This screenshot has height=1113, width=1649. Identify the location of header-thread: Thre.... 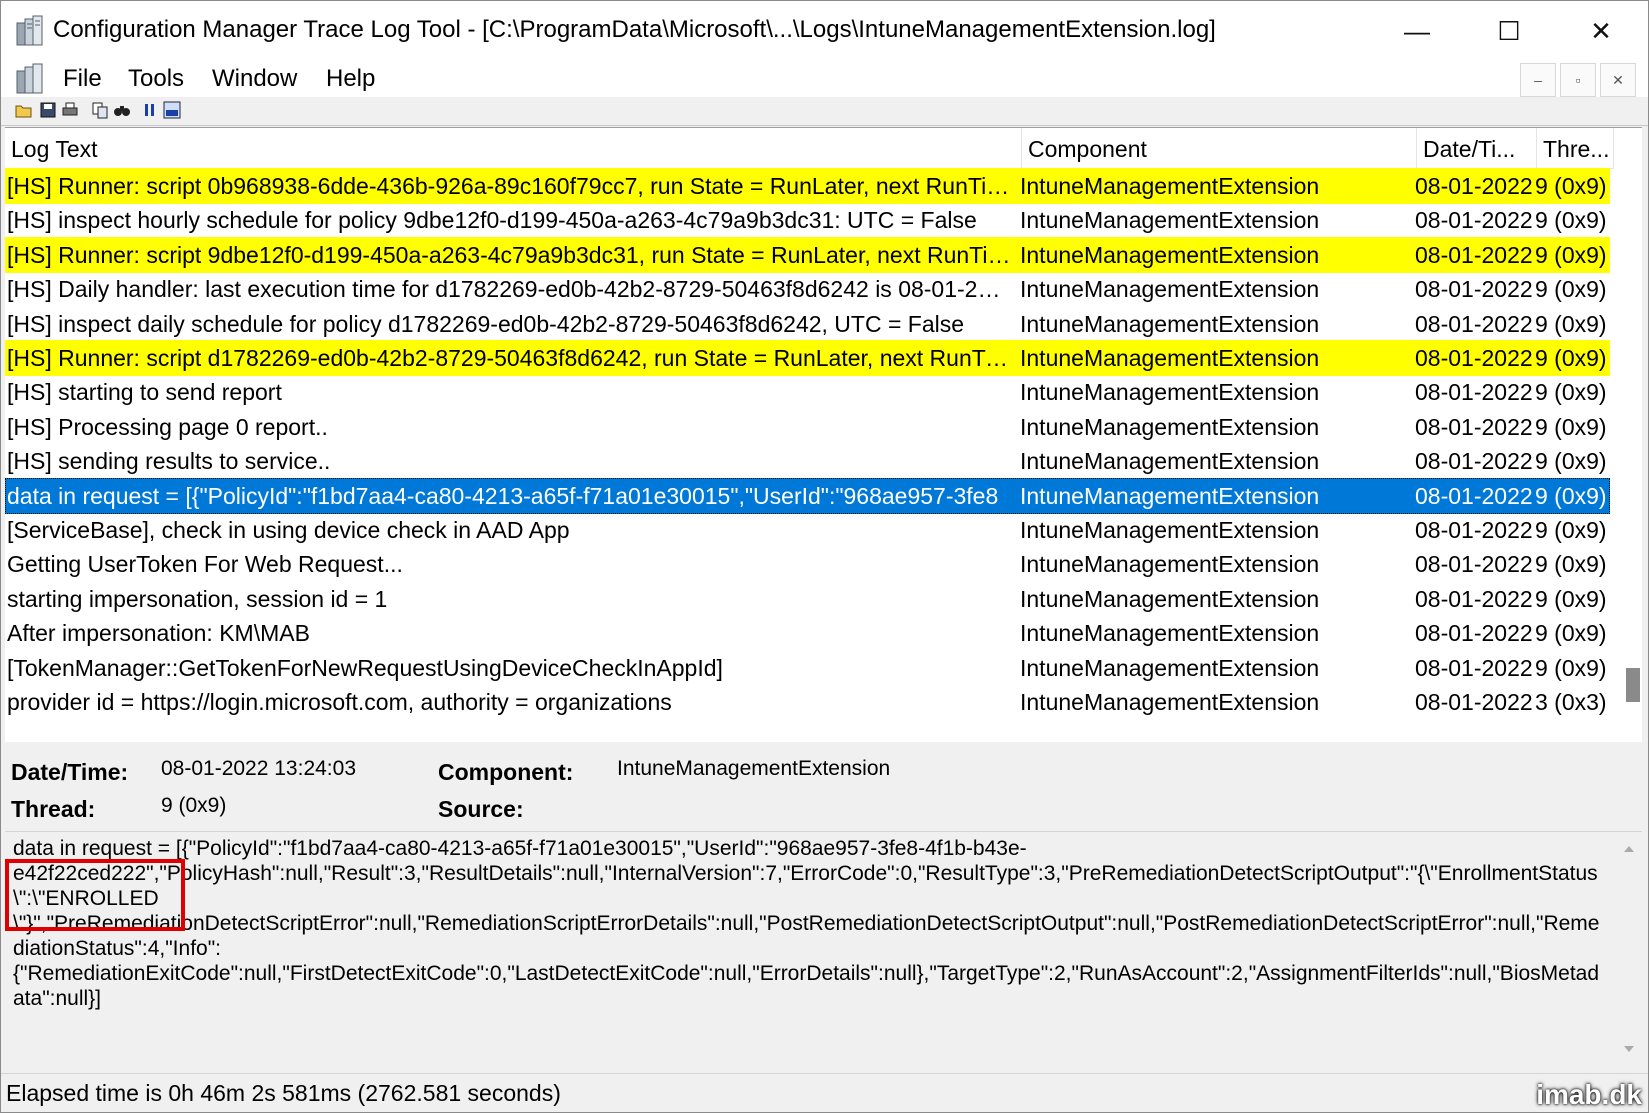
(1575, 148).